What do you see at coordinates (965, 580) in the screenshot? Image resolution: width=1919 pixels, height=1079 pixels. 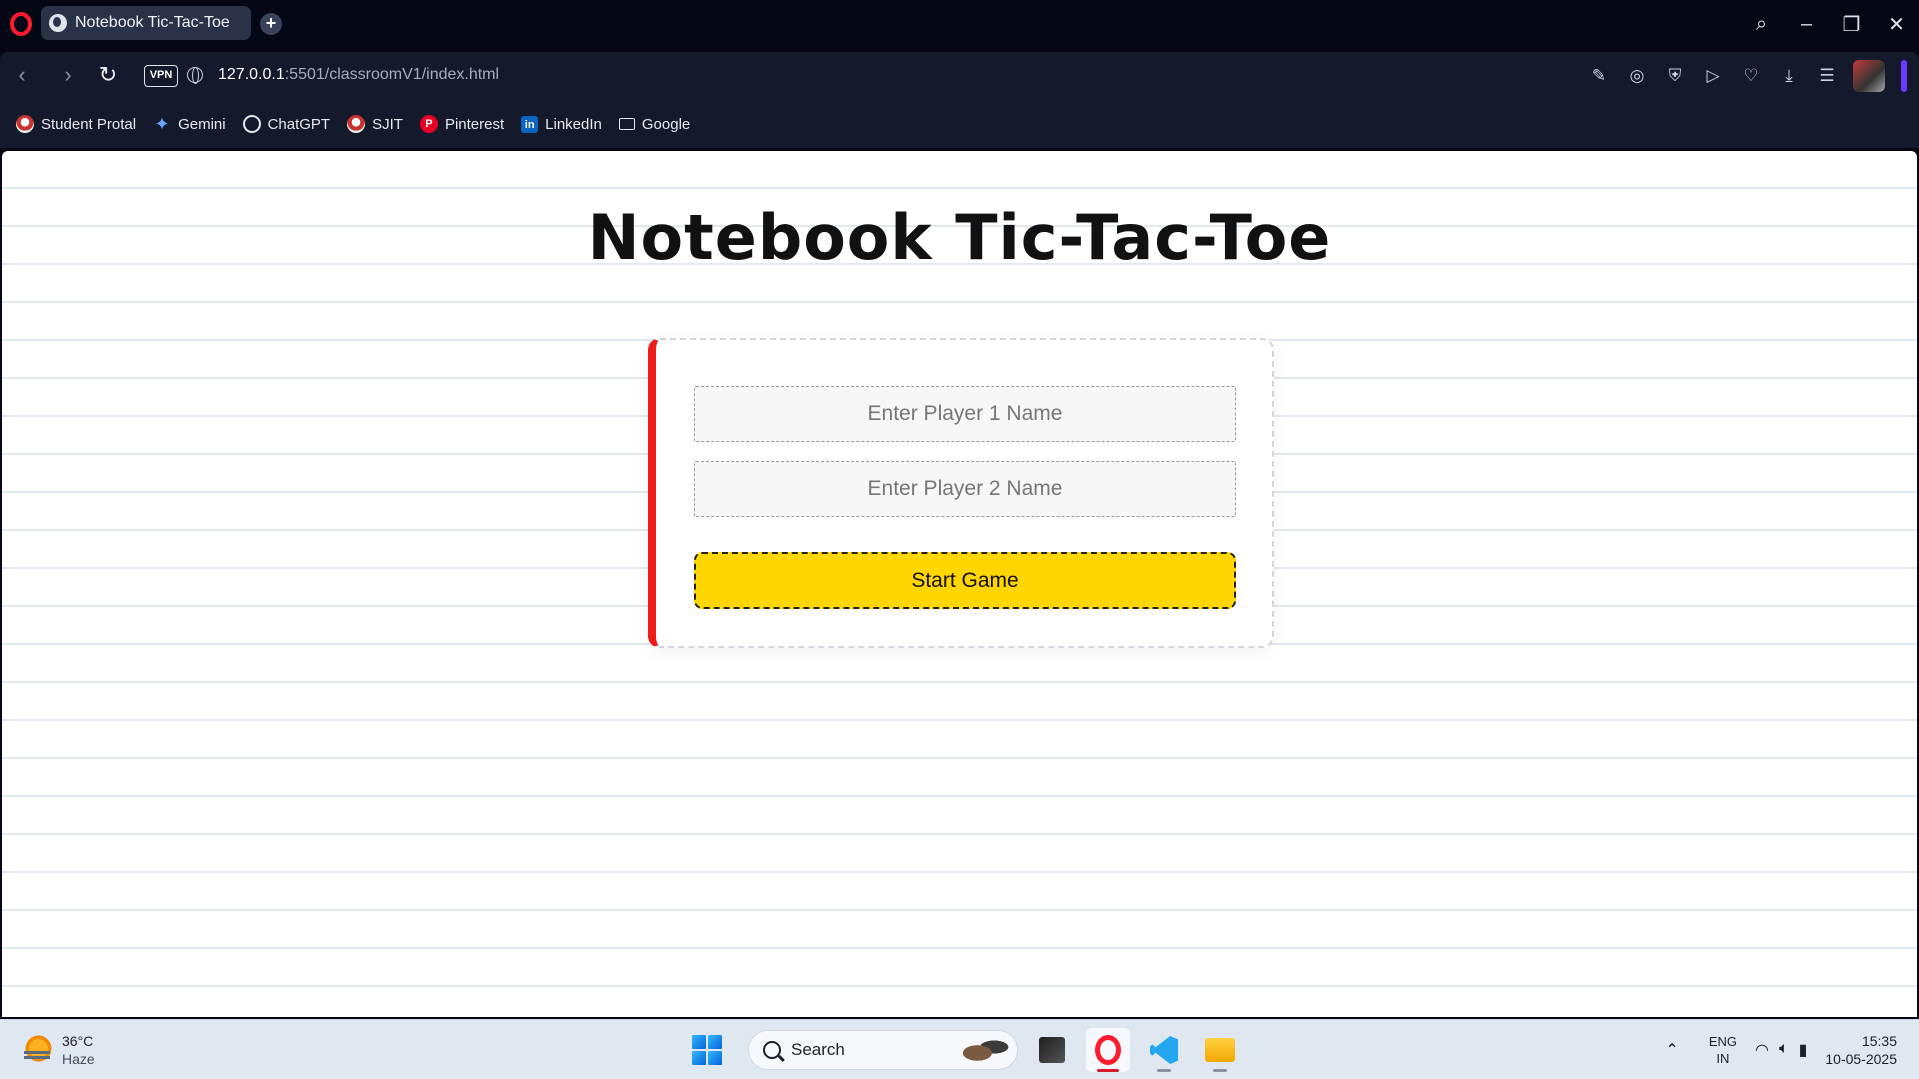 I see `start-game-button: Start Game` at bounding box center [965, 580].